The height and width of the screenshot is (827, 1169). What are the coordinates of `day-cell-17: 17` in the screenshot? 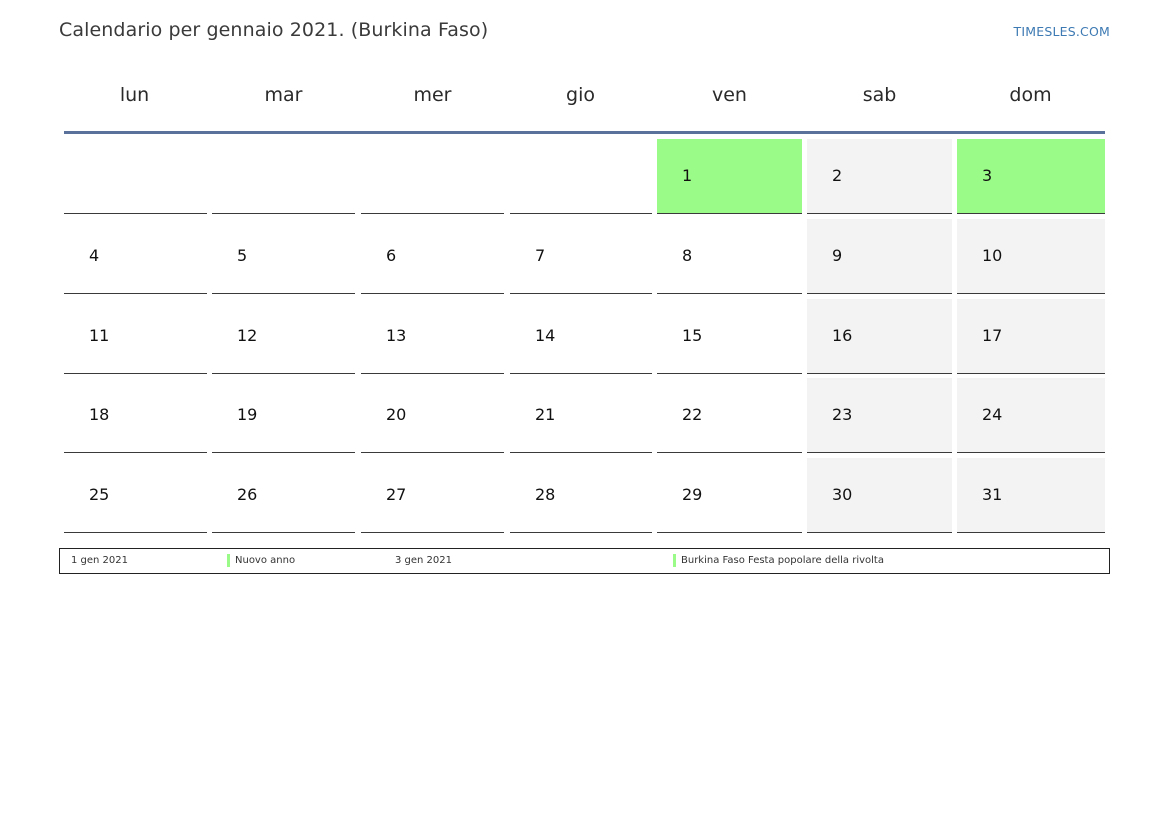 It's located at (1031, 336).